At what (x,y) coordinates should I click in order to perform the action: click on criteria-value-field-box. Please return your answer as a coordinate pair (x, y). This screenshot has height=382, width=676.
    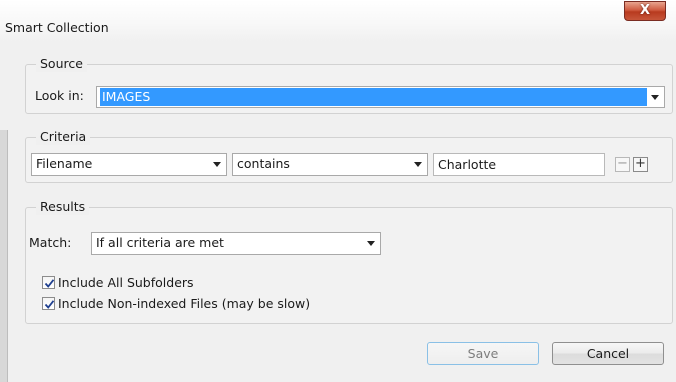
    Looking at the image, I should click on (519, 164).